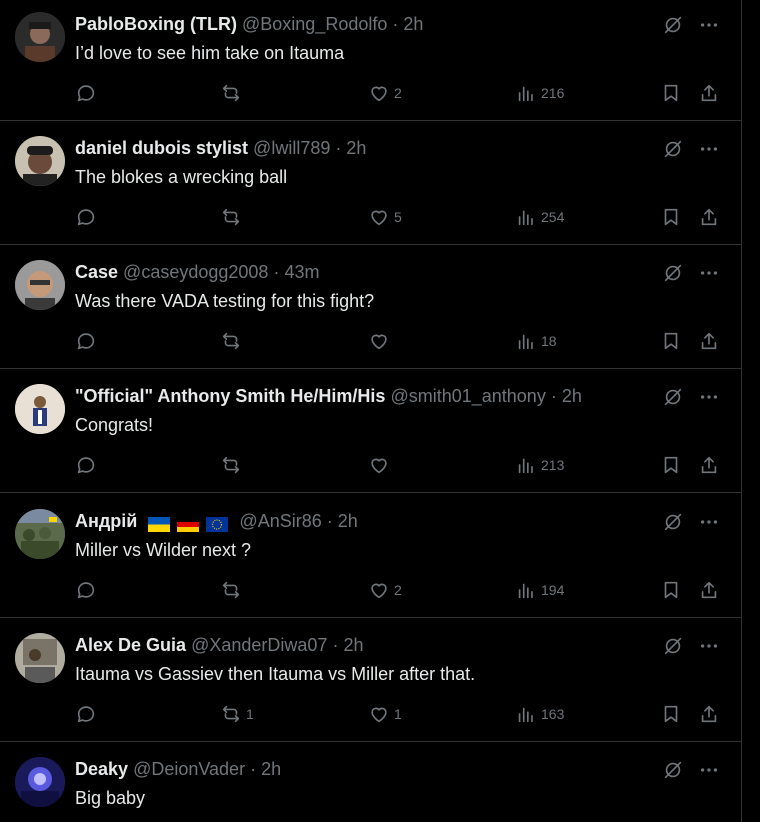 This screenshot has width=760, height=822. I want to click on views-button: 216, so click(539, 93).